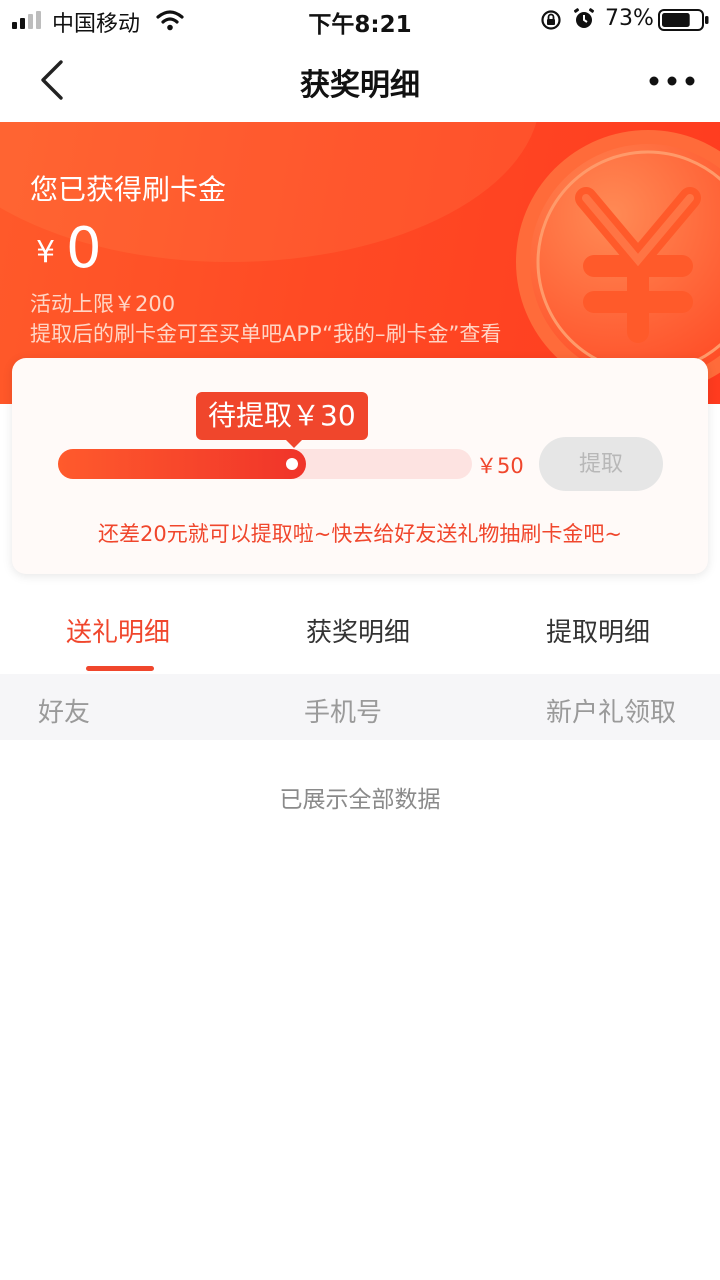 The height and width of the screenshot is (1280, 720). Describe the element at coordinates (584, 18) in the screenshot. I see `alarm-icon` at that location.